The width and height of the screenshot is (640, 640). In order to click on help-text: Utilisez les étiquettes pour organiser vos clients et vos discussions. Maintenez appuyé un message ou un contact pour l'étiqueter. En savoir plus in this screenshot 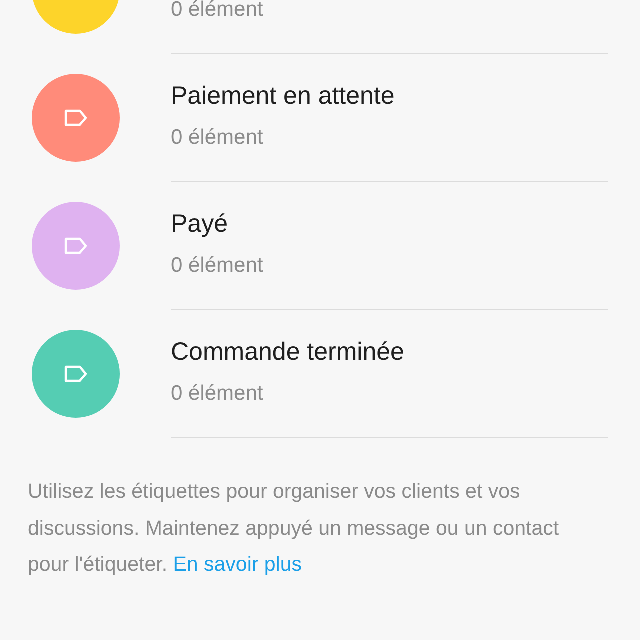, I will do `click(294, 528)`.